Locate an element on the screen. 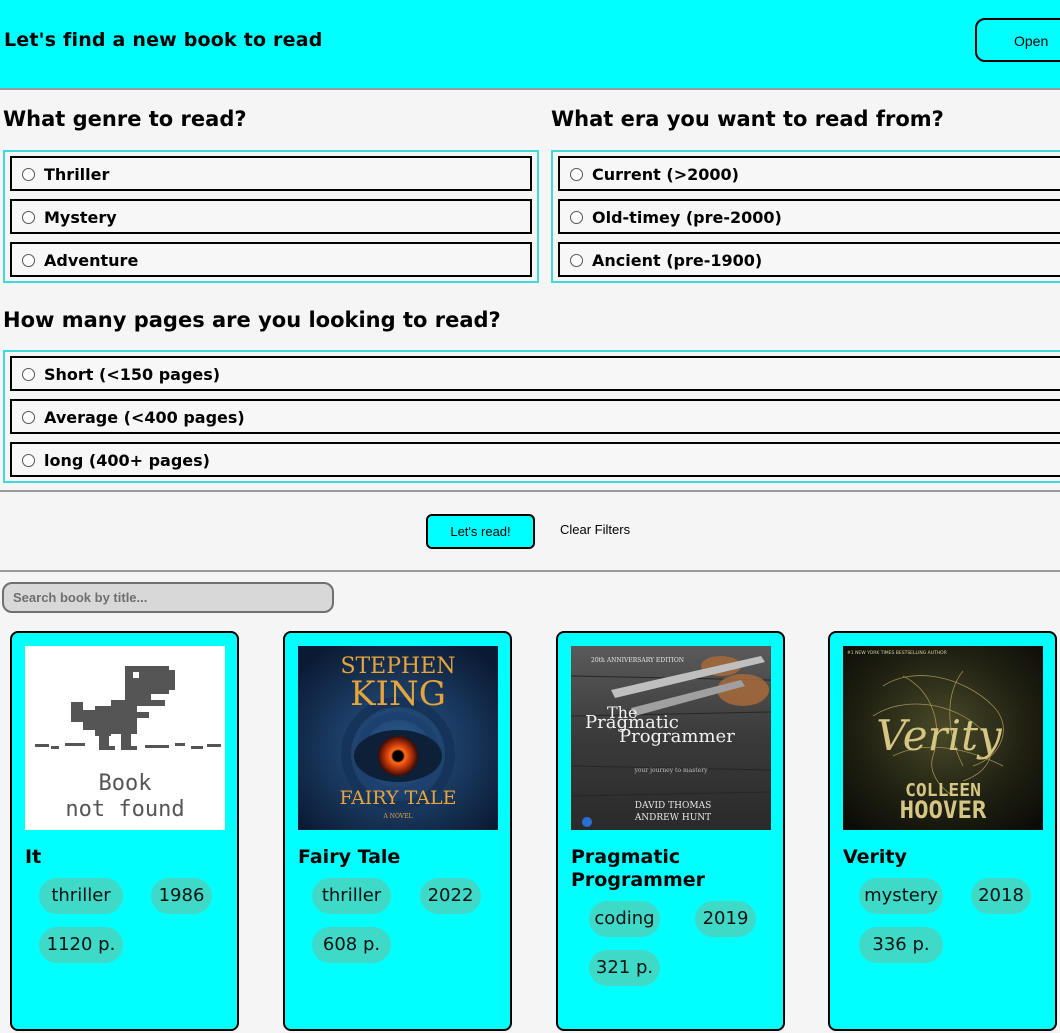  pages-radio-average is located at coordinates (28, 417).